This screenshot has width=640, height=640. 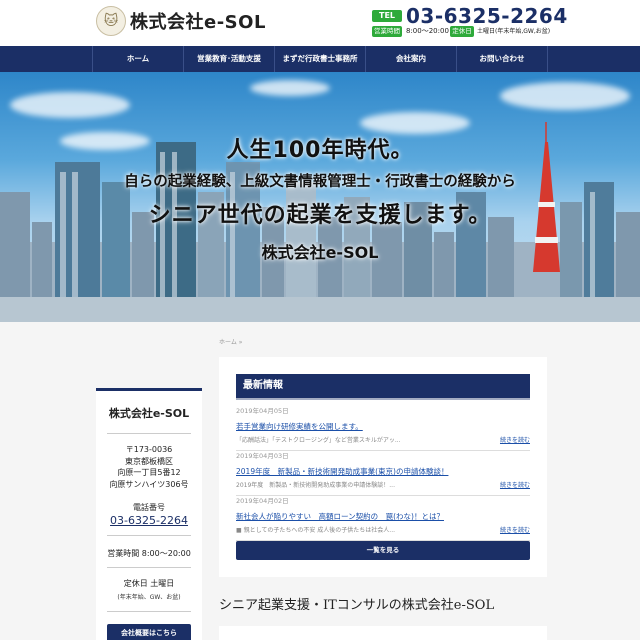 What do you see at coordinates (320, 182) in the screenshot?
I see `hero-subline: 自らの起業経験、上級文書情報管理士・行政書士の経験から` at bounding box center [320, 182].